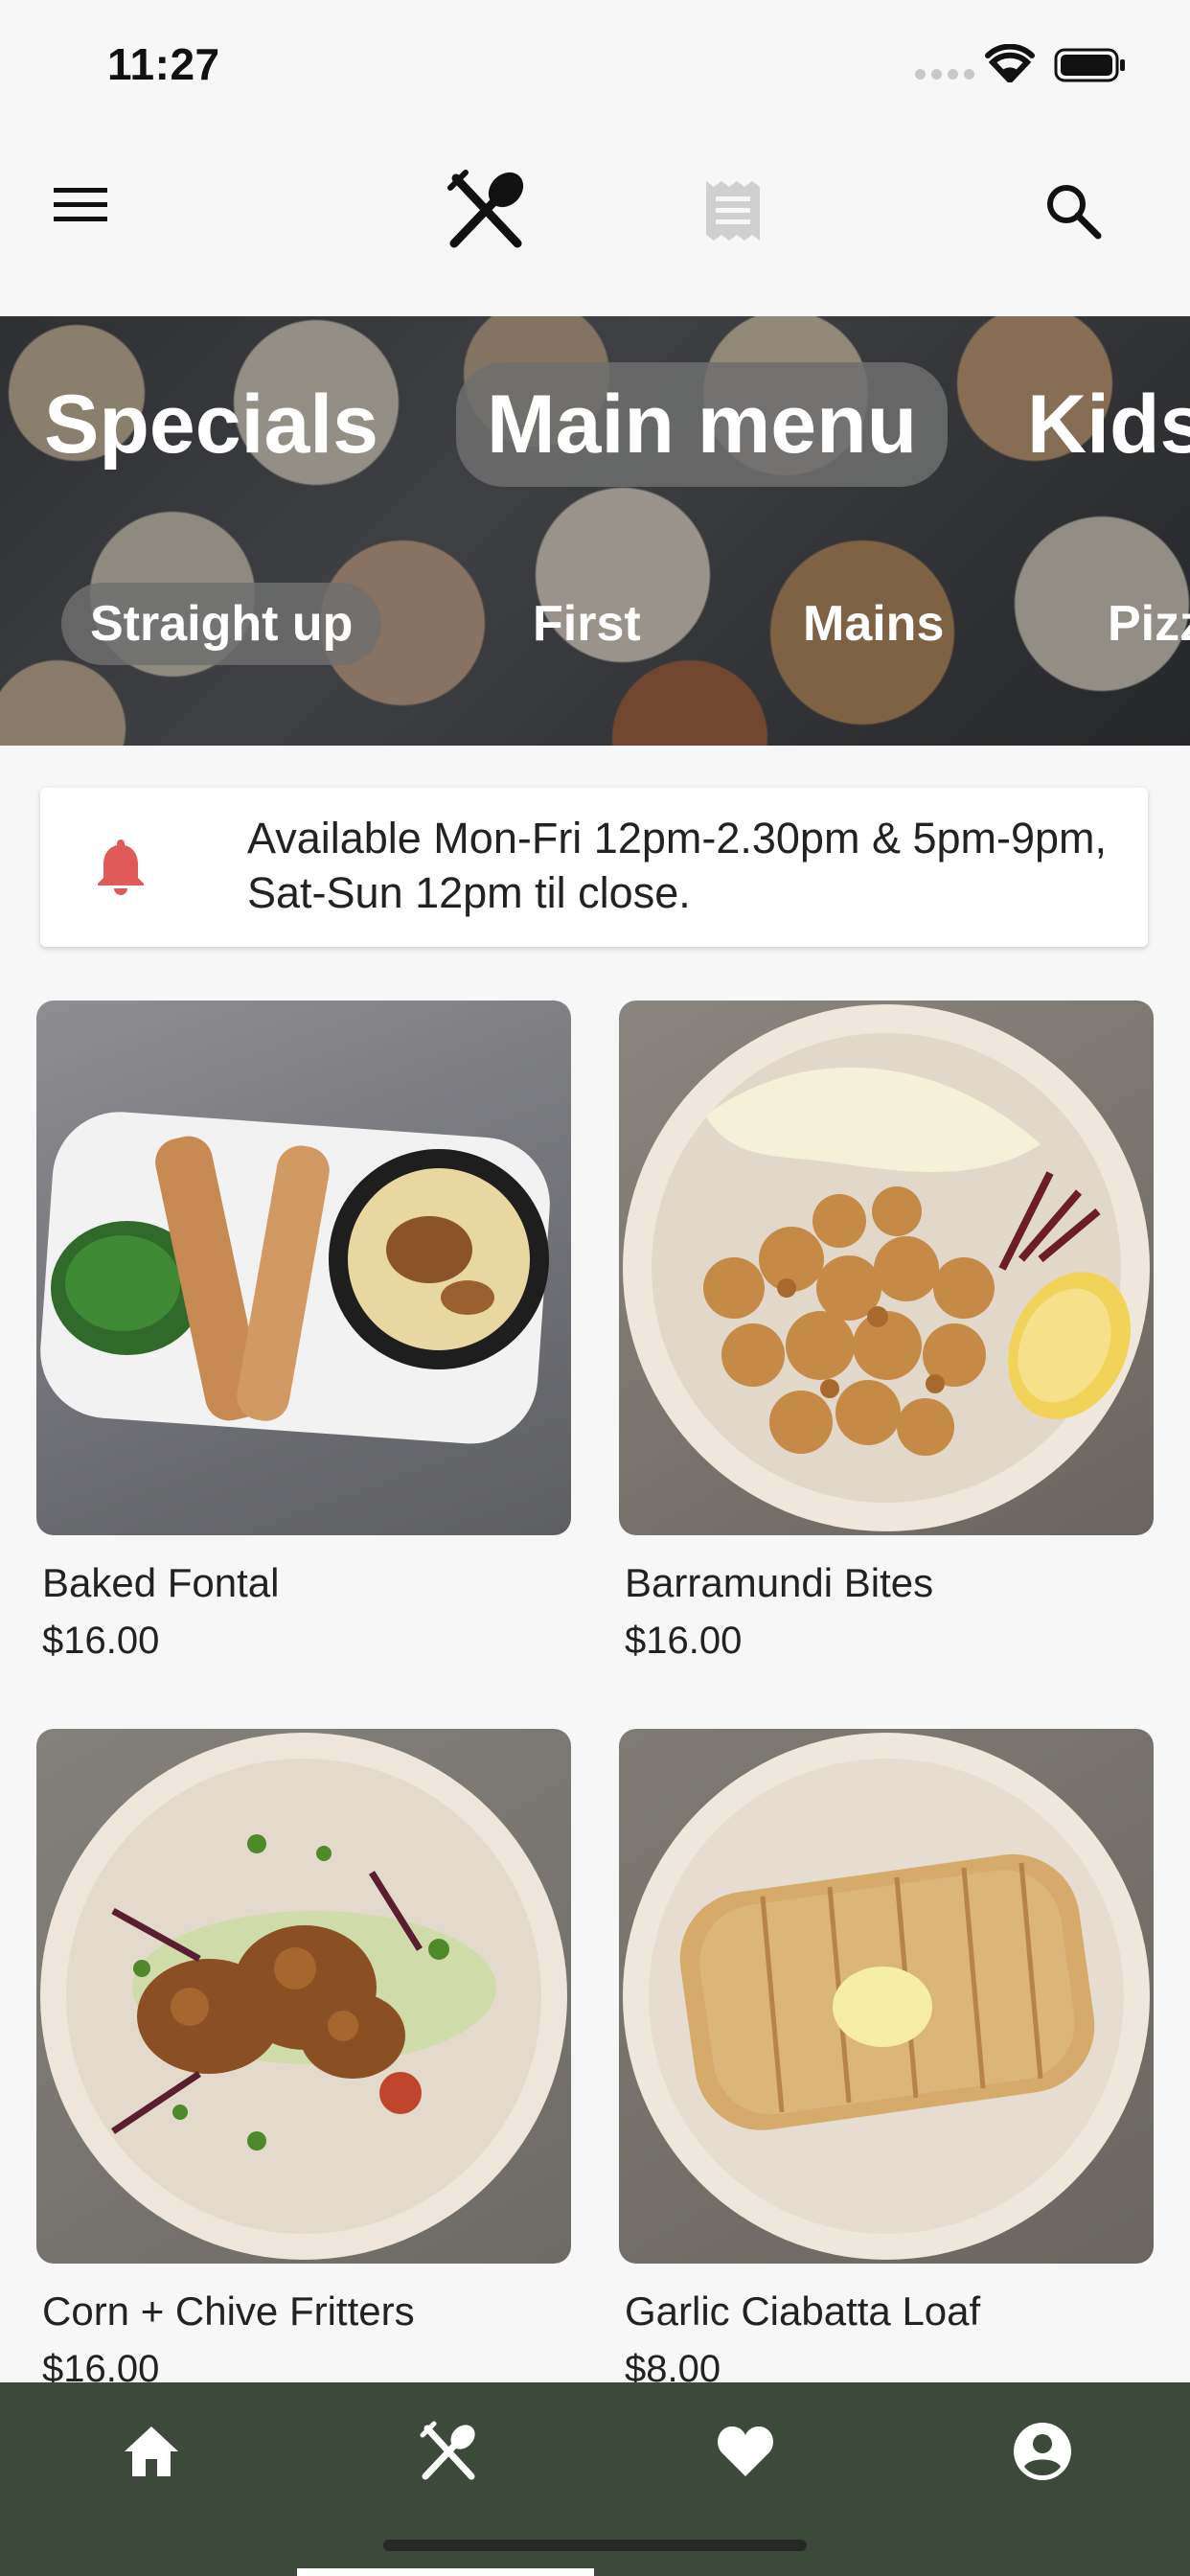  Describe the element at coordinates (1108, 424) in the screenshot. I see `category-kids: Kids` at that location.